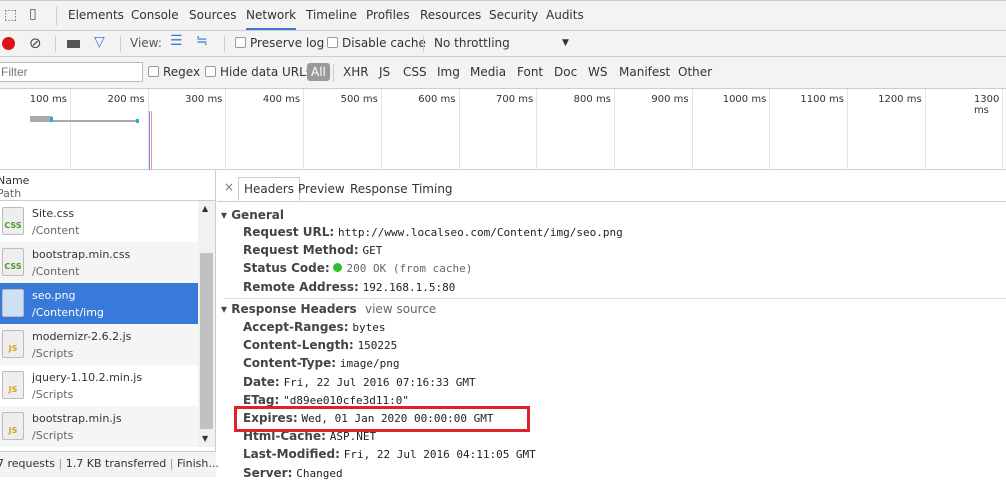 The width and height of the screenshot is (1006, 480). I want to click on disable-cache-checkbox: Disable cache, so click(376, 43).